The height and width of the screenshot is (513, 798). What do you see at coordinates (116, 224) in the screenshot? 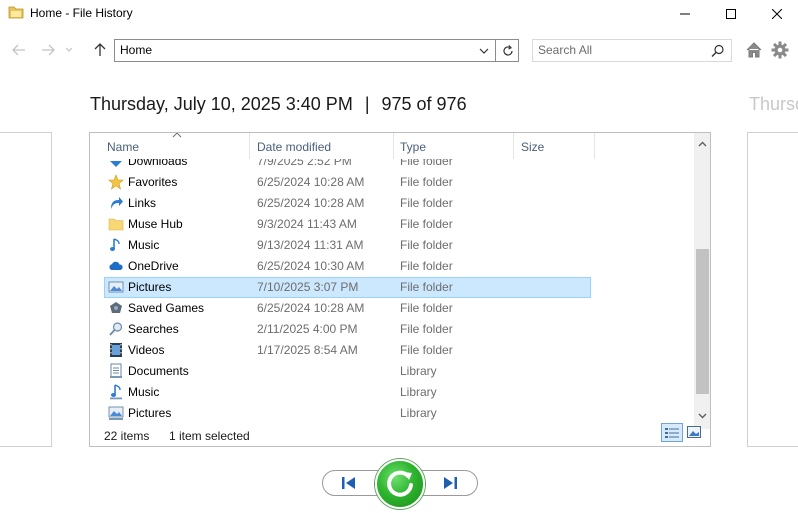
I see `folder-icon` at bounding box center [116, 224].